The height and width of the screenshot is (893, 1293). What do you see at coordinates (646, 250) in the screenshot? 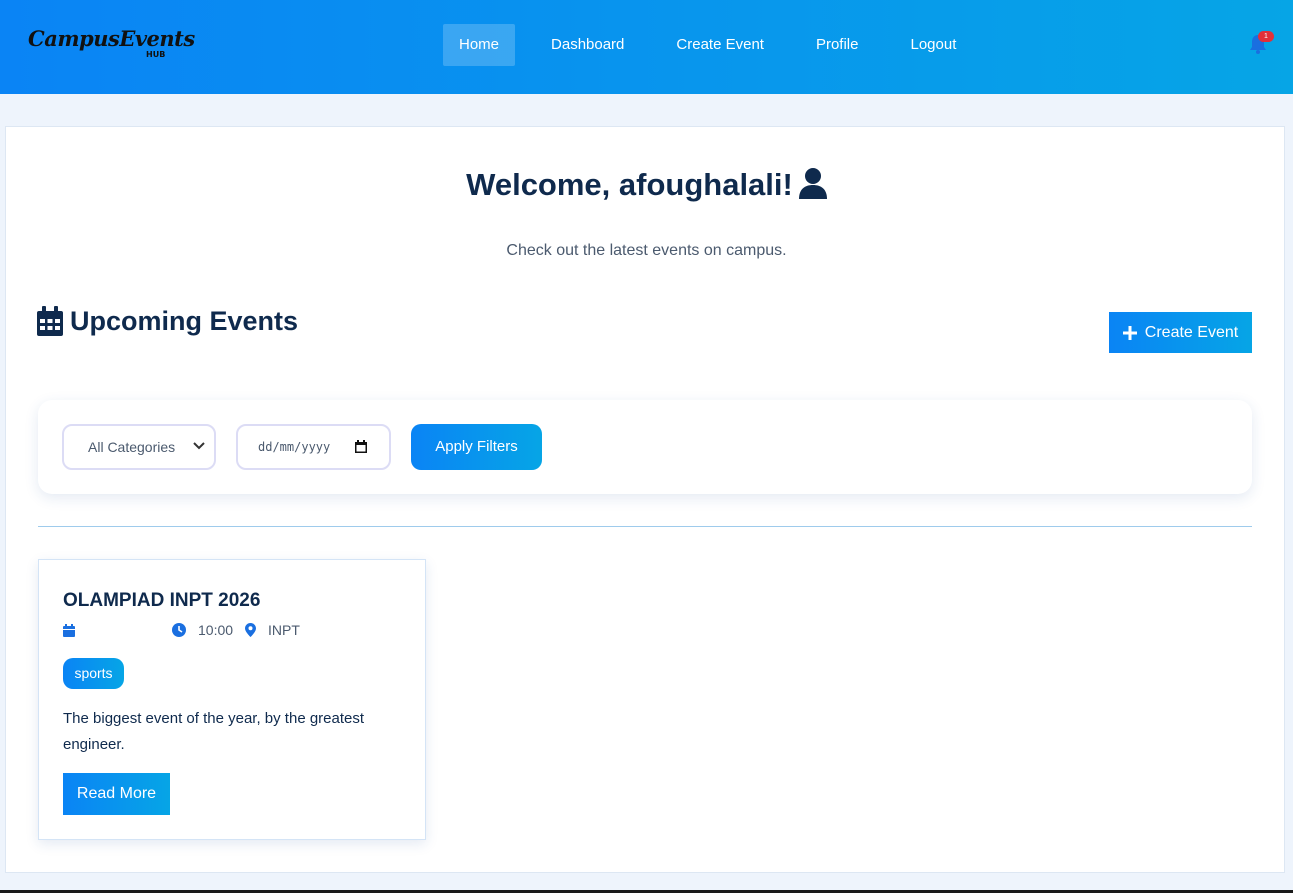
I see `welcome-subtitle: Check out the latest events on campus.` at bounding box center [646, 250].